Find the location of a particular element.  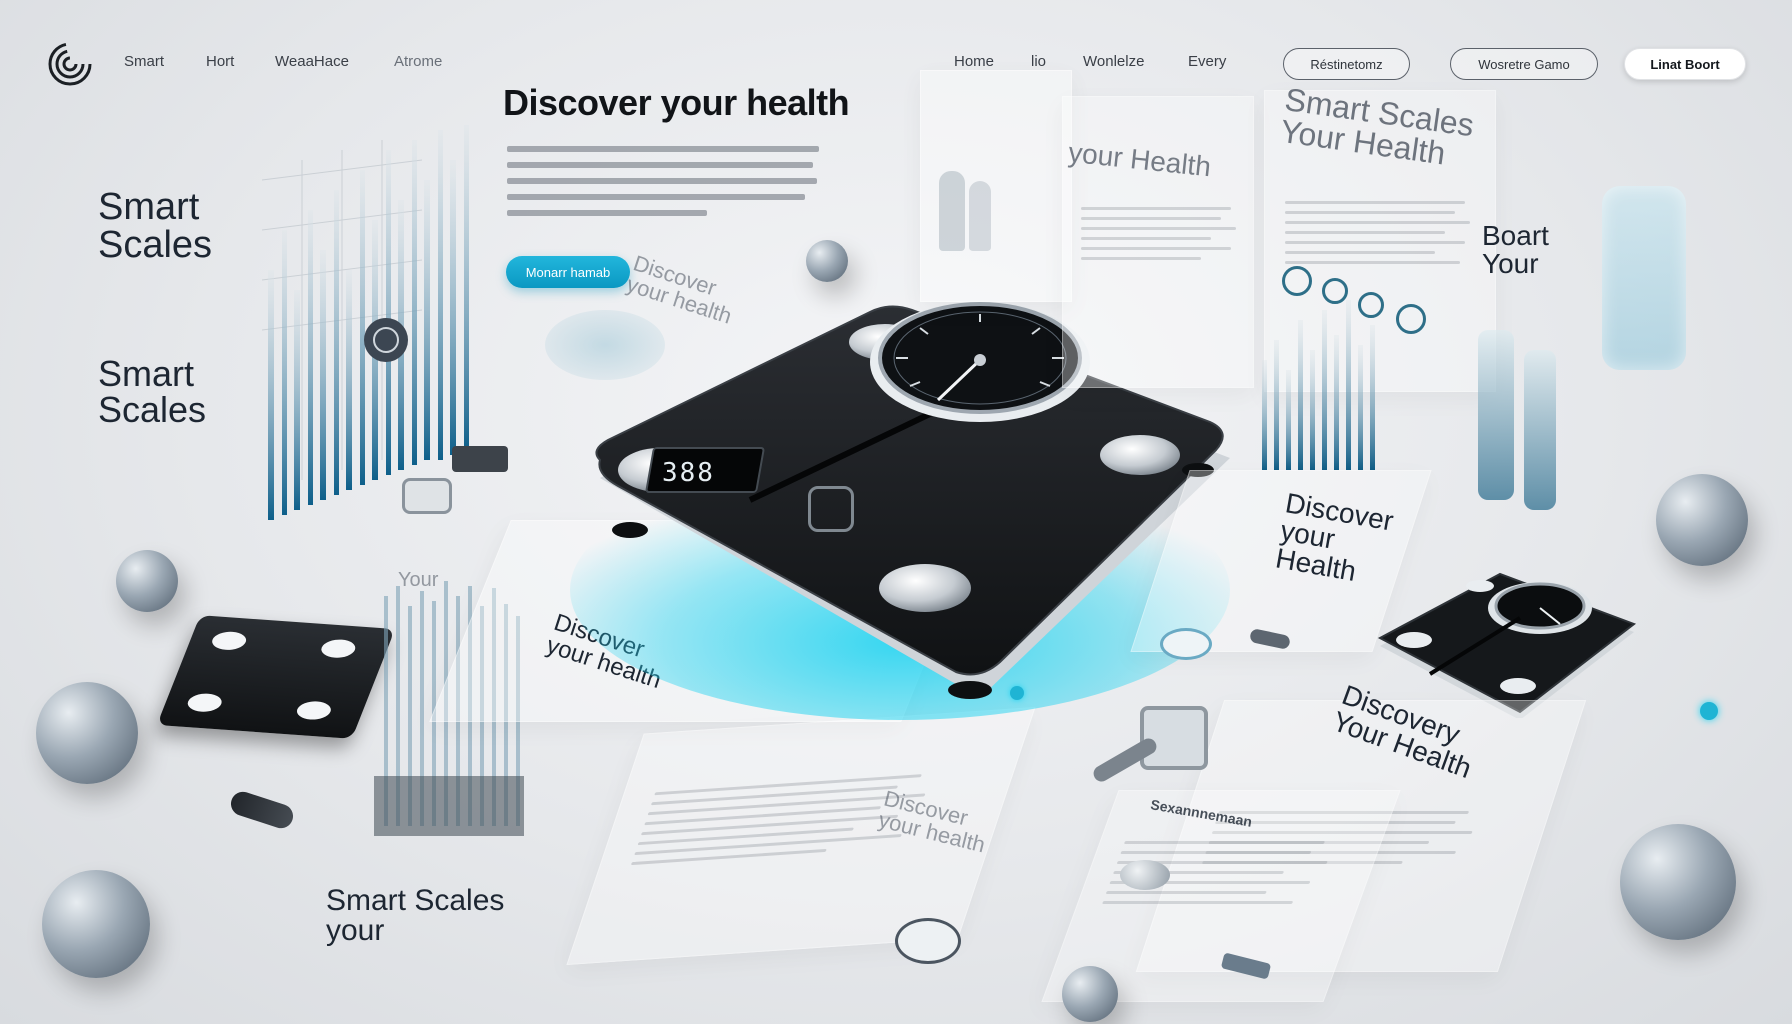

nav-button-wosretre-gamo: Wosretre Gamo is located at coordinates (1524, 64).